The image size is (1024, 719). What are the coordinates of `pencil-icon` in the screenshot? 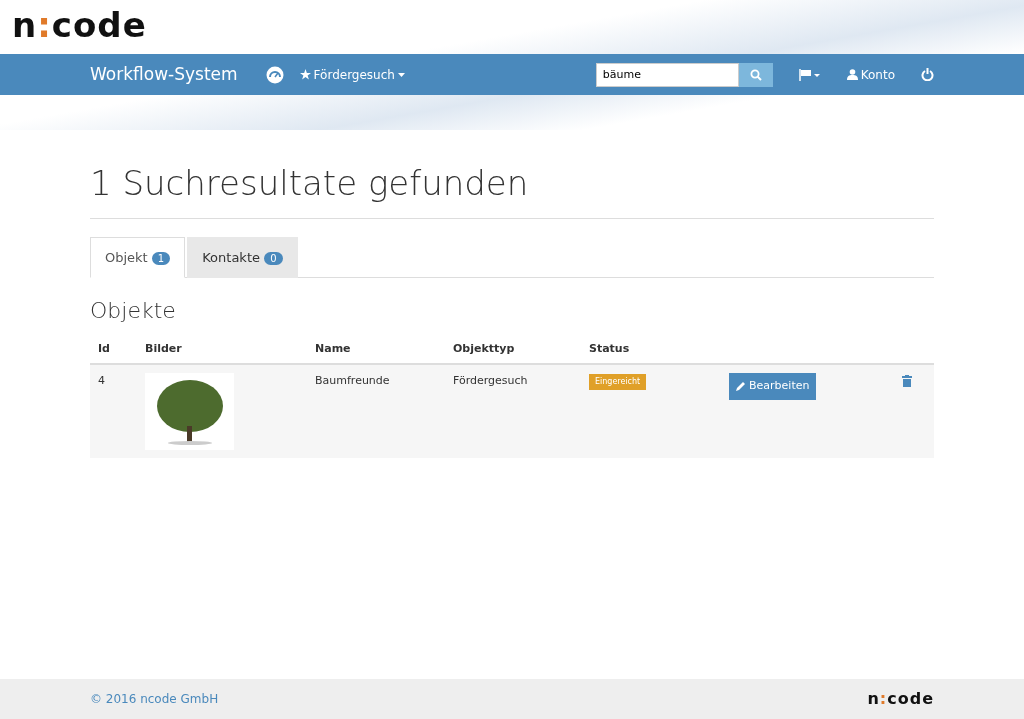 It's located at (741, 386).